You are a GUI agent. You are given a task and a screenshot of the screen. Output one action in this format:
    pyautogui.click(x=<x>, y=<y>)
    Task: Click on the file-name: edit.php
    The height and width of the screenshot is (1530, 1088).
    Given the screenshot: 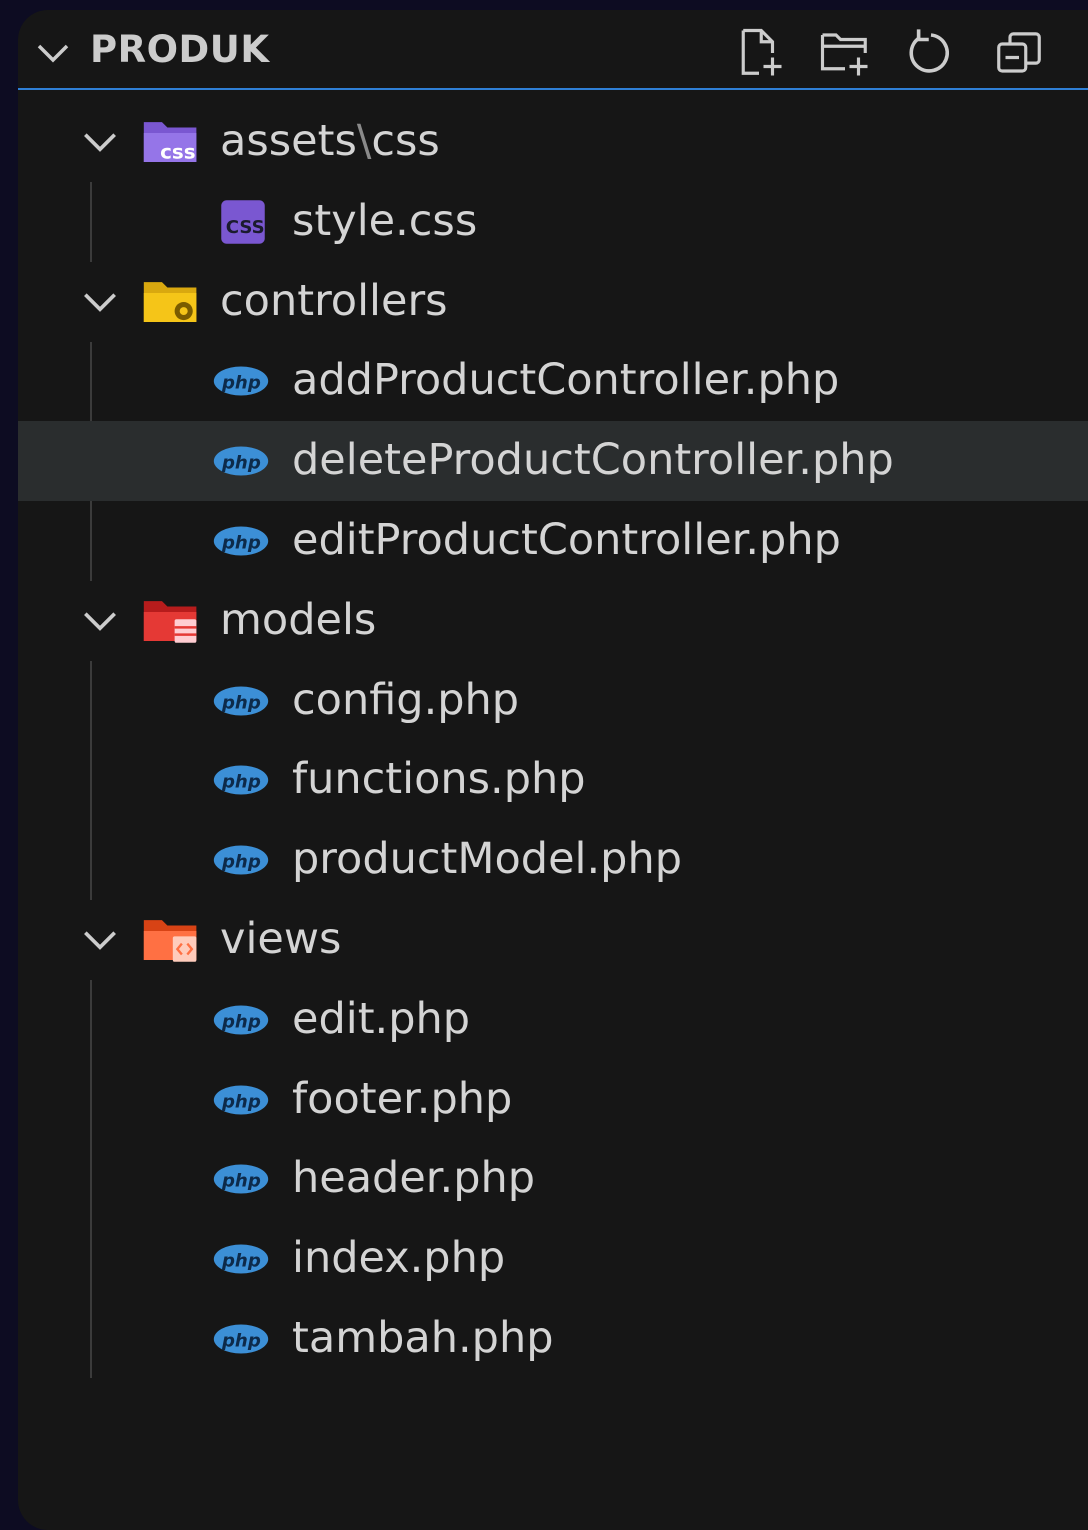 What is the action you would take?
    pyautogui.click(x=381, y=1018)
    